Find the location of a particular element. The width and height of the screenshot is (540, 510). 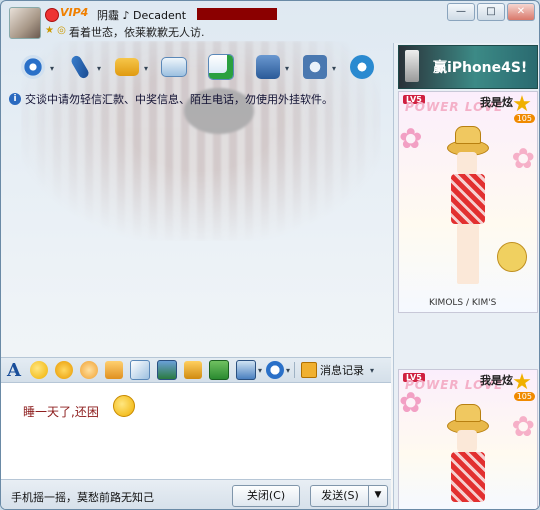

show-footer: KIMOLS / KIM'S is located at coordinates (463, 303).